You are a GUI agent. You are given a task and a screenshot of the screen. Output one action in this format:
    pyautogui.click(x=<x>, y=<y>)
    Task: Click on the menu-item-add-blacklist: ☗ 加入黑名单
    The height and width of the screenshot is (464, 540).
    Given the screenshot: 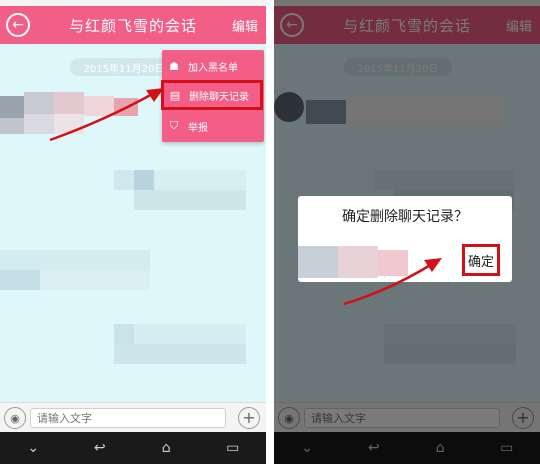 What is the action you would take?
    pyautogui.click(x=213, y=66)
    